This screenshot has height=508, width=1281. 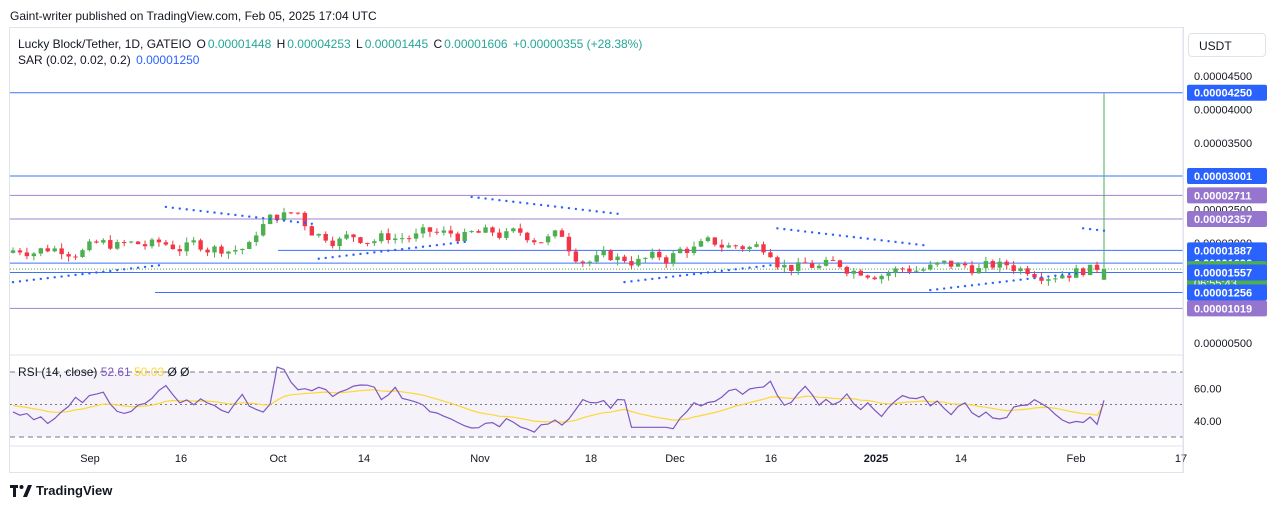 I want to click on last-candle-body, so click(x=1104, y=274).